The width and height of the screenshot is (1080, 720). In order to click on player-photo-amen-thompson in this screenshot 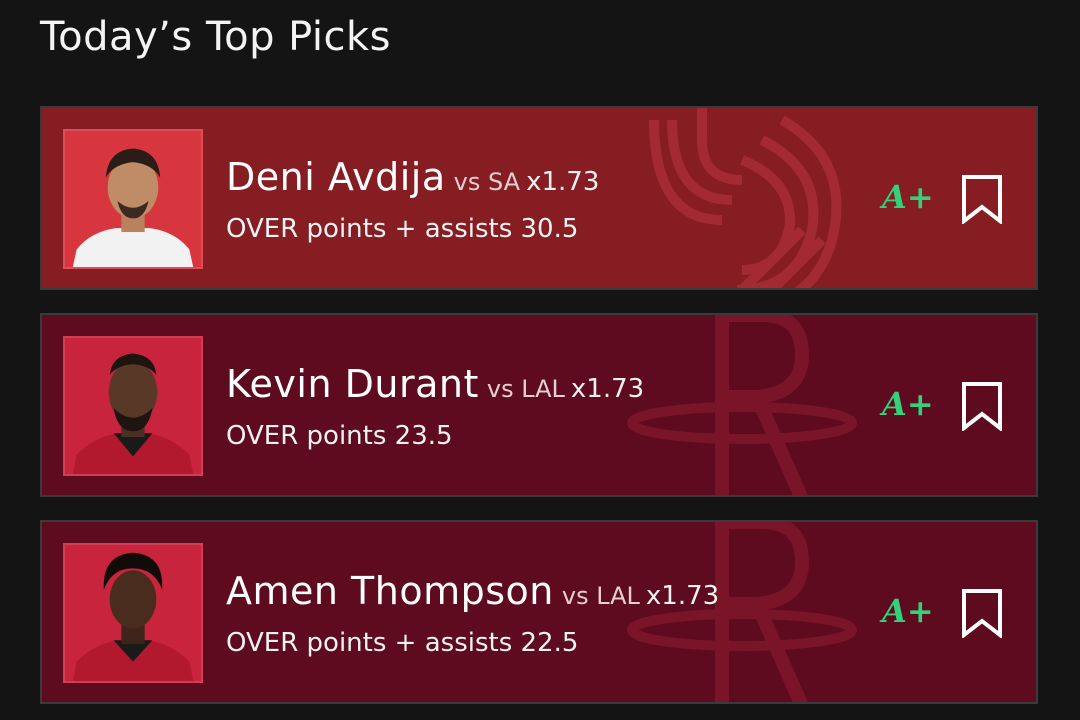, I will do `click(133, 613)`.